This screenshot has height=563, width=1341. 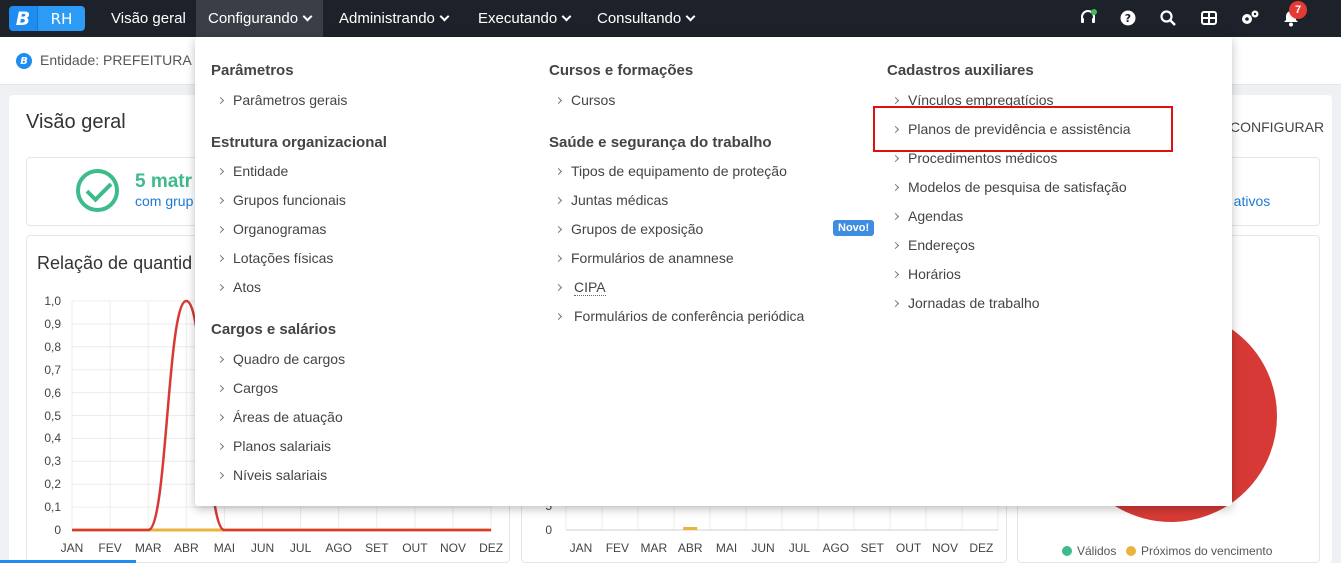 I want to click on menu-item: Quadro de cargos, so click(x=281, y=359).